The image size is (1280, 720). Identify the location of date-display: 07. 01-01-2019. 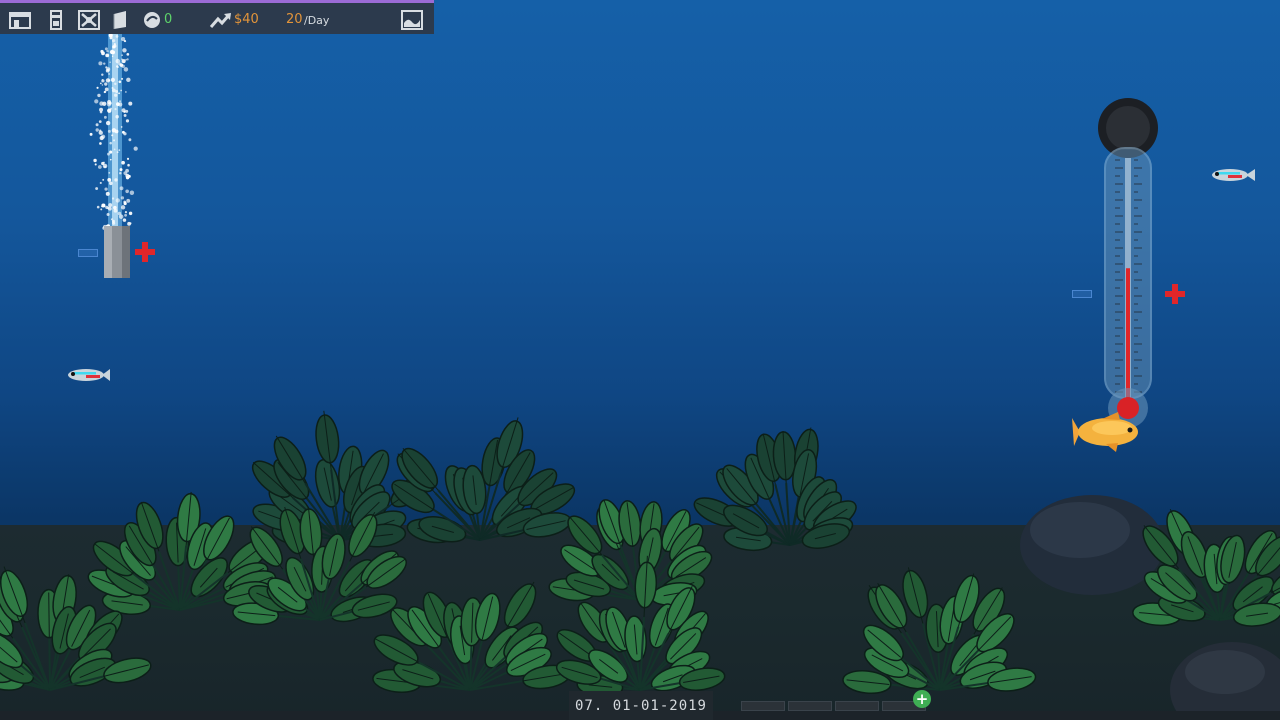
(641, 705).